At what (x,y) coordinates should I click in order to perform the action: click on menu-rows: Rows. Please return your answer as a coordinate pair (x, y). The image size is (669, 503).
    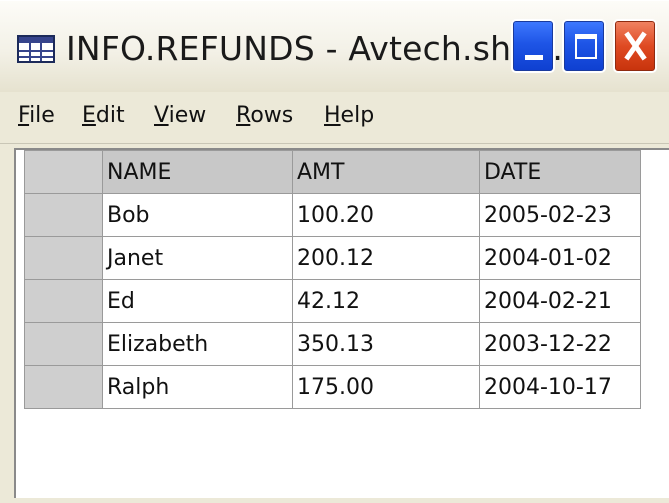
    Looking at the image, I should click on (264, 116).